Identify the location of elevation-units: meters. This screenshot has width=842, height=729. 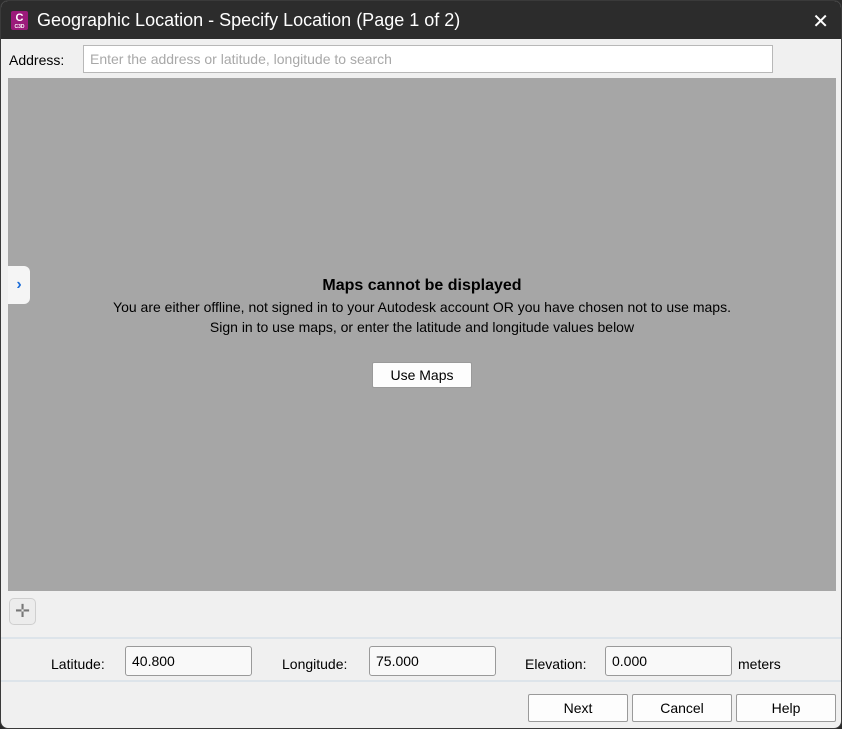
(759, 664).